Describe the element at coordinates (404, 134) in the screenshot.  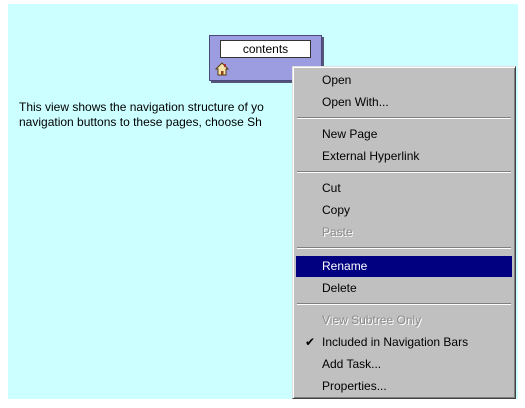
I see `menu-item-new-page: New Page` at that location.